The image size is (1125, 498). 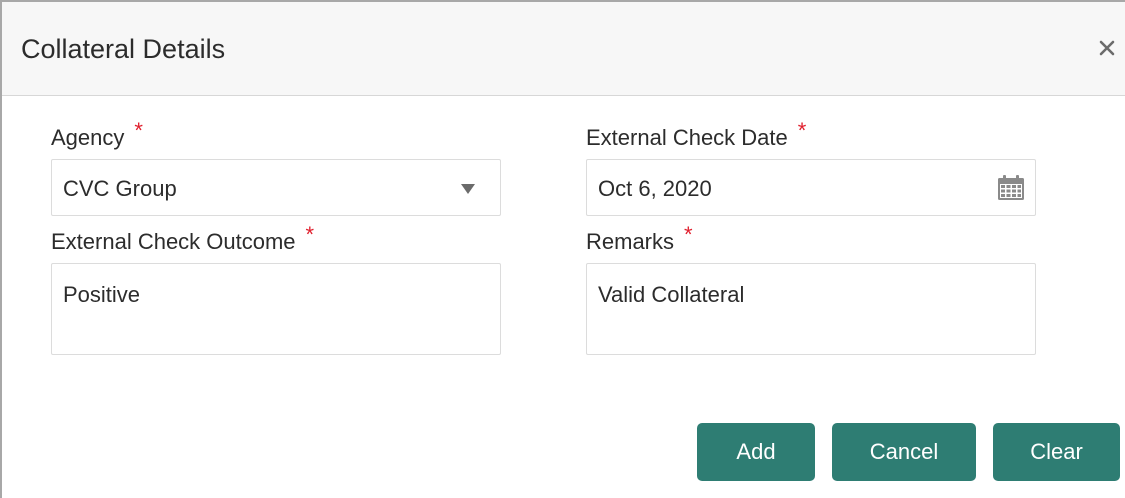 I want to click on external-check-outcome-label: External Check Outcome *, so click(x=182, y=239).